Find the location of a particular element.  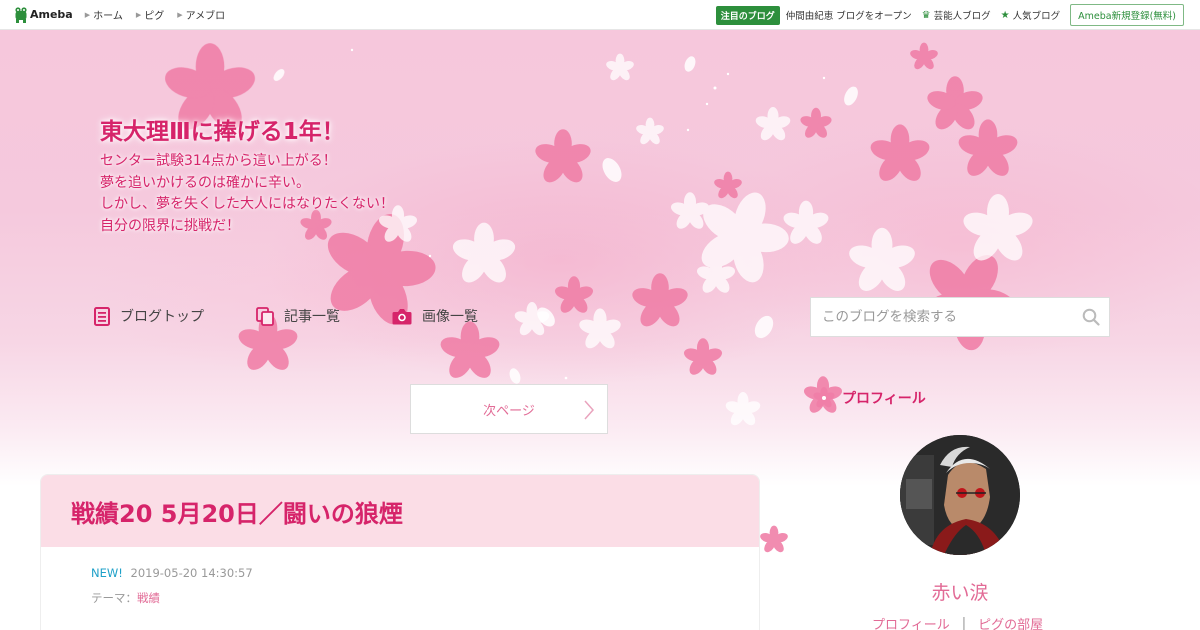

article-theme: テーマ：戦績 is located at coordinates (125, 598).